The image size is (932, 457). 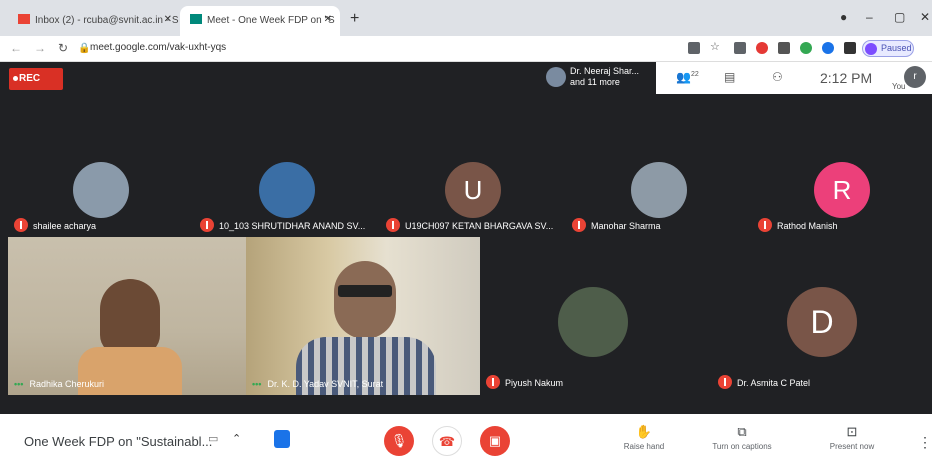 I want to click on shield-icon, so click(x=282, y=439).